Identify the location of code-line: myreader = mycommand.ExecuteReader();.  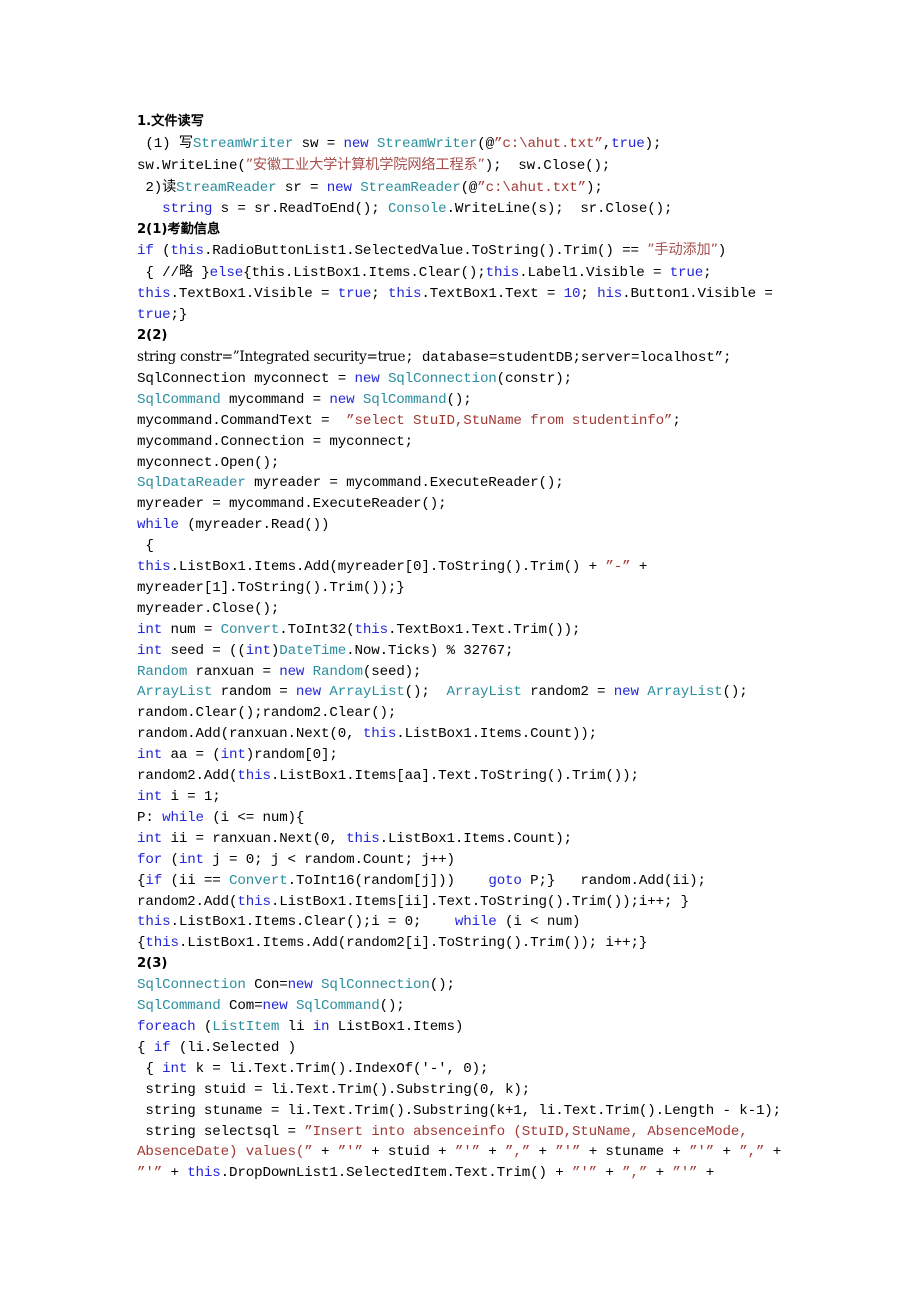
(463, 504).